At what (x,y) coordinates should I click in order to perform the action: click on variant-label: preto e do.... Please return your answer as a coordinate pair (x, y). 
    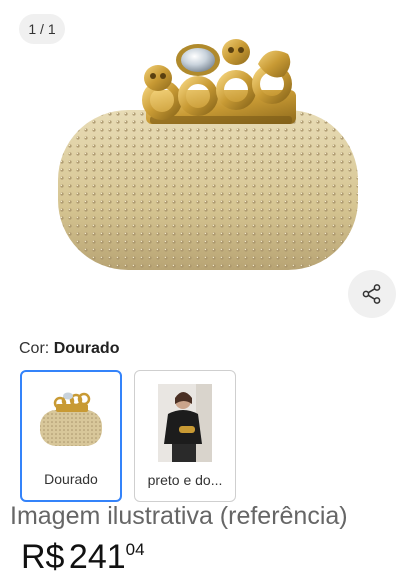
    Looking at the image, I should click on (185, 480).